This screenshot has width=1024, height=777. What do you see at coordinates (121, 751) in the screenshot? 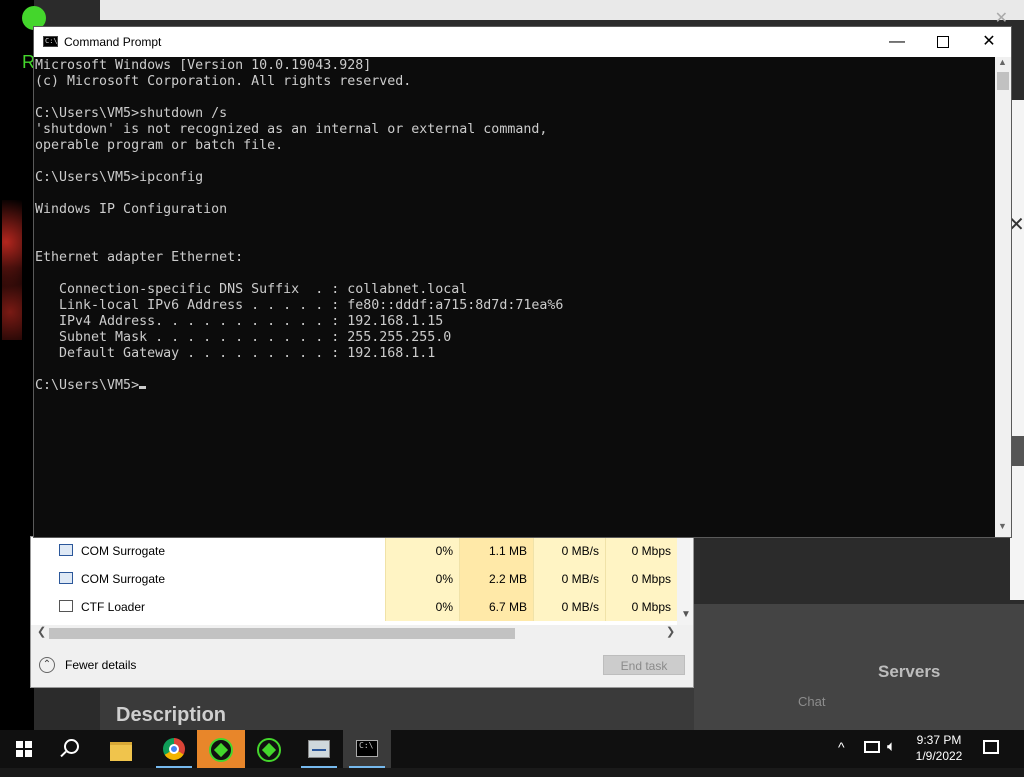
I see `folder-icon` at bounding box center [121, 751].